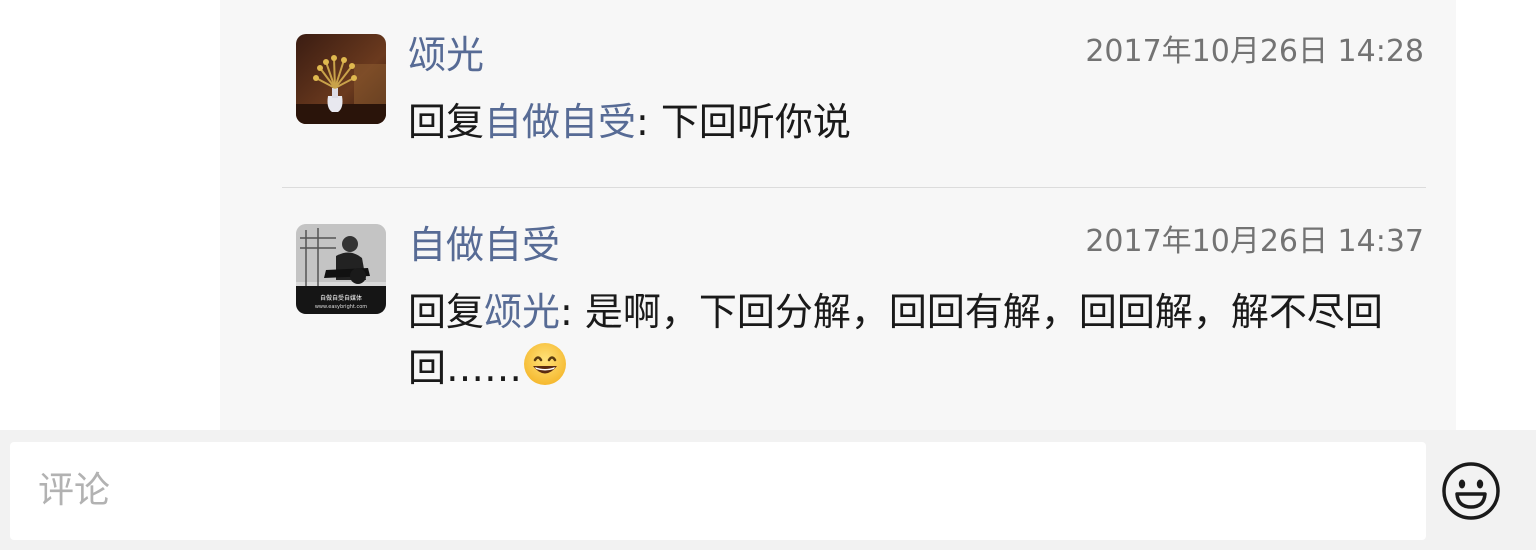 The width and height of the screenshot is (1536, 550). Describe the element at coordinates (743, 122) in the screenshot. I see `comment-text: : 下回听你说` at that location.